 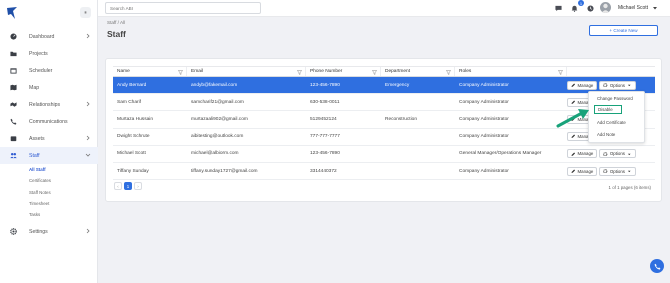 What do you see at coordinates (37, 138) in the screenshot?
I see `sidebar-item-label: Assets` at bounding box center [37, 138].